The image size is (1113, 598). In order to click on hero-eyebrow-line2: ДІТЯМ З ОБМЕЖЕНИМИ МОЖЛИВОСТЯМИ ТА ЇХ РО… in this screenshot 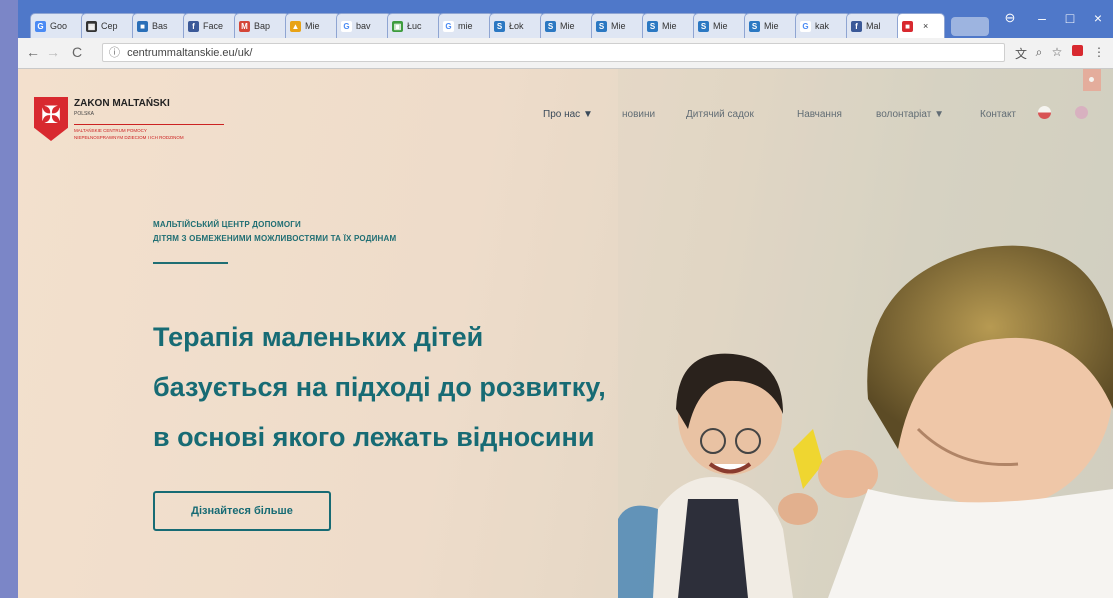, I will do `click(275, 238)`.